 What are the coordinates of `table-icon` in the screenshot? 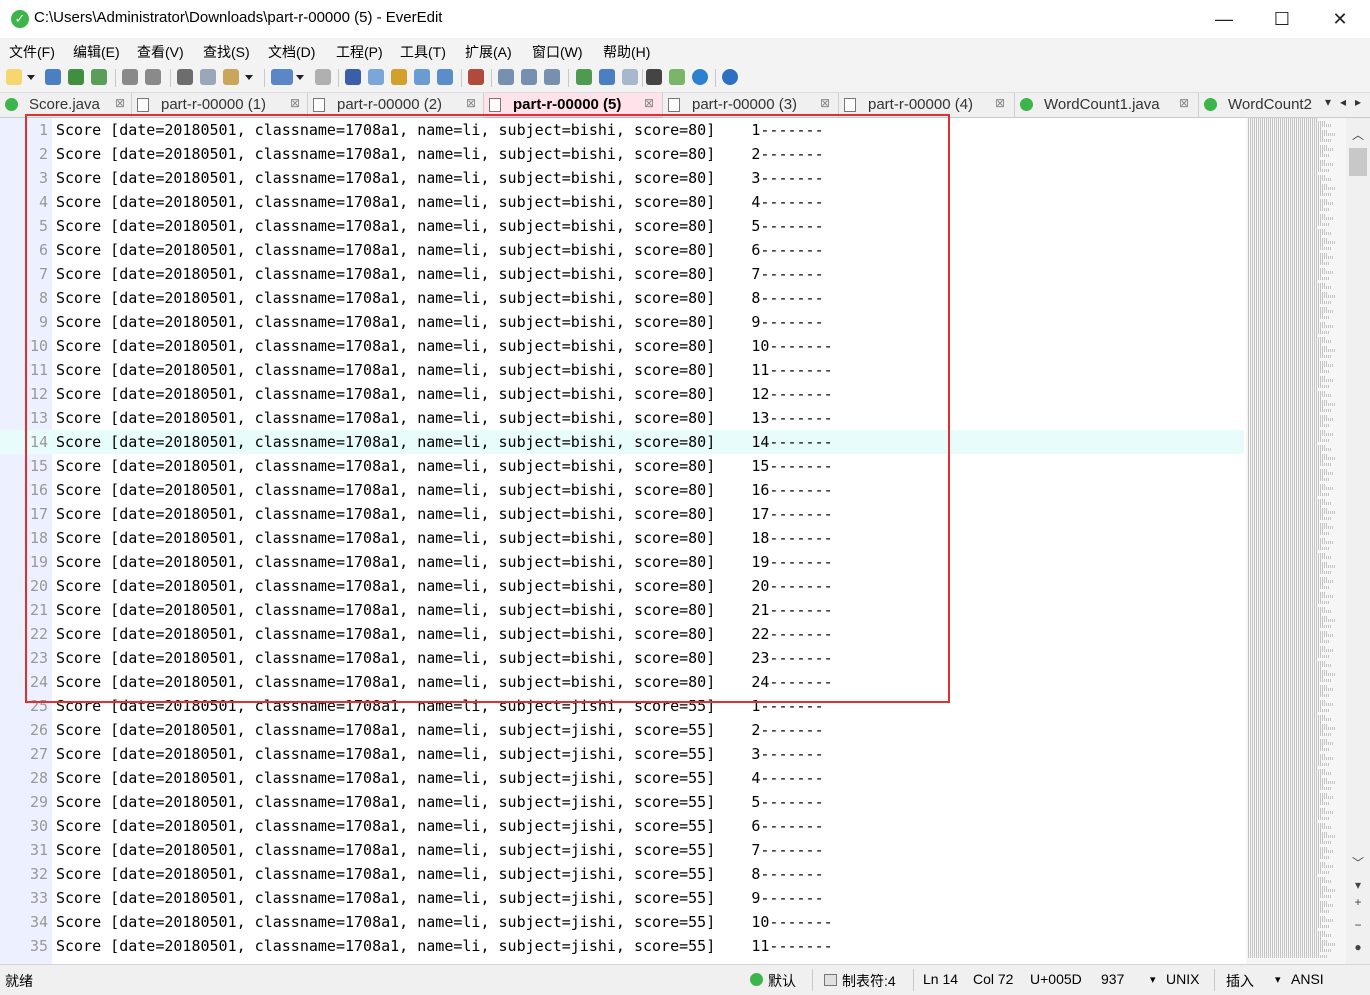 It's located at (677, 77).